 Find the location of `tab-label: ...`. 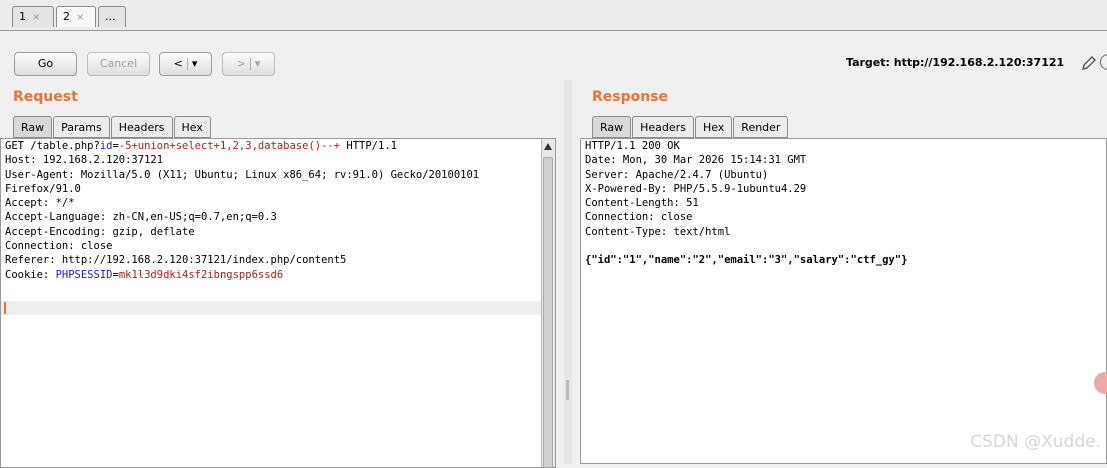

tab-label: ... is located at coordinates (110, 16).